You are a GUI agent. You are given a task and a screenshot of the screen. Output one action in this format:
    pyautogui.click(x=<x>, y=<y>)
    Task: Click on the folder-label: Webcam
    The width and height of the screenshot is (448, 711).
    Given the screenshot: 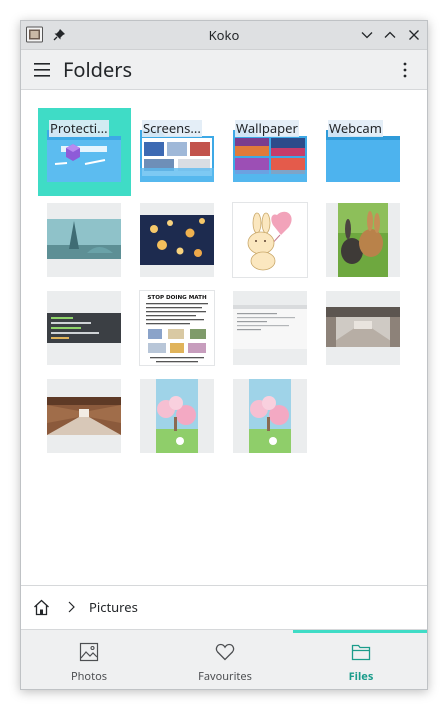 What is the action you would take?
    pyautogui.click(x=355, y=128)
    